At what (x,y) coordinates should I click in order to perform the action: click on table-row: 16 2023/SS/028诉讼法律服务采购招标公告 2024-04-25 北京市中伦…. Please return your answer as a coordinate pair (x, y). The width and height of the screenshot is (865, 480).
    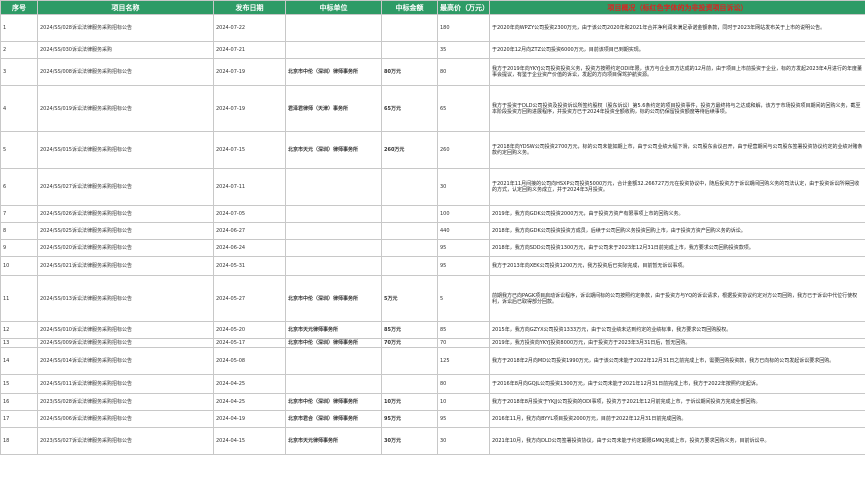
    Looking at the image, I should click on (432, 402).